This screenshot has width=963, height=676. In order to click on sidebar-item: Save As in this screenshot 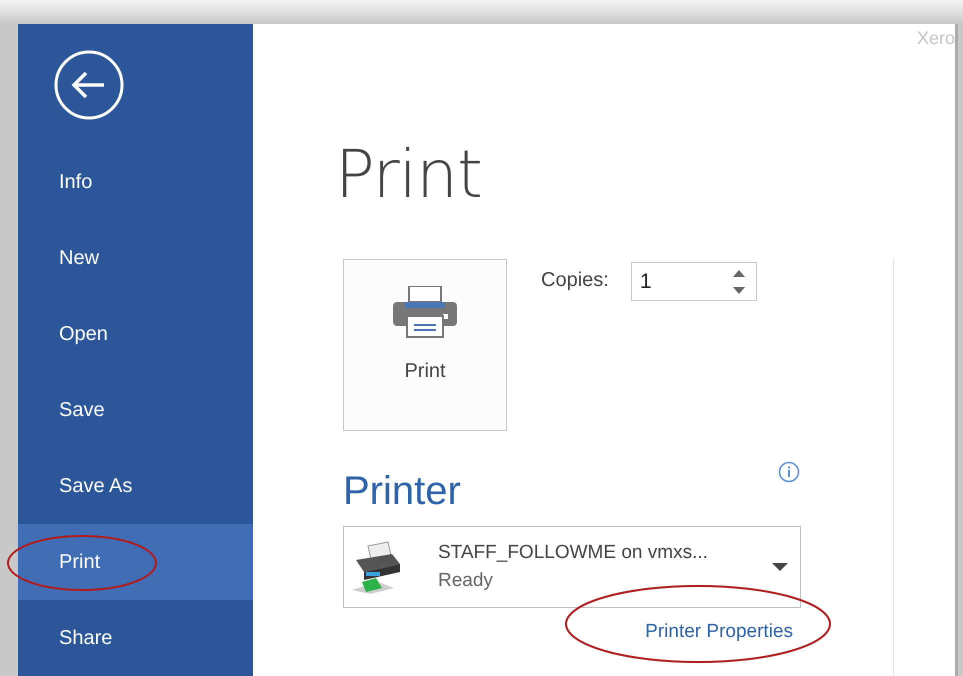, I will do `click(135, 486)`.